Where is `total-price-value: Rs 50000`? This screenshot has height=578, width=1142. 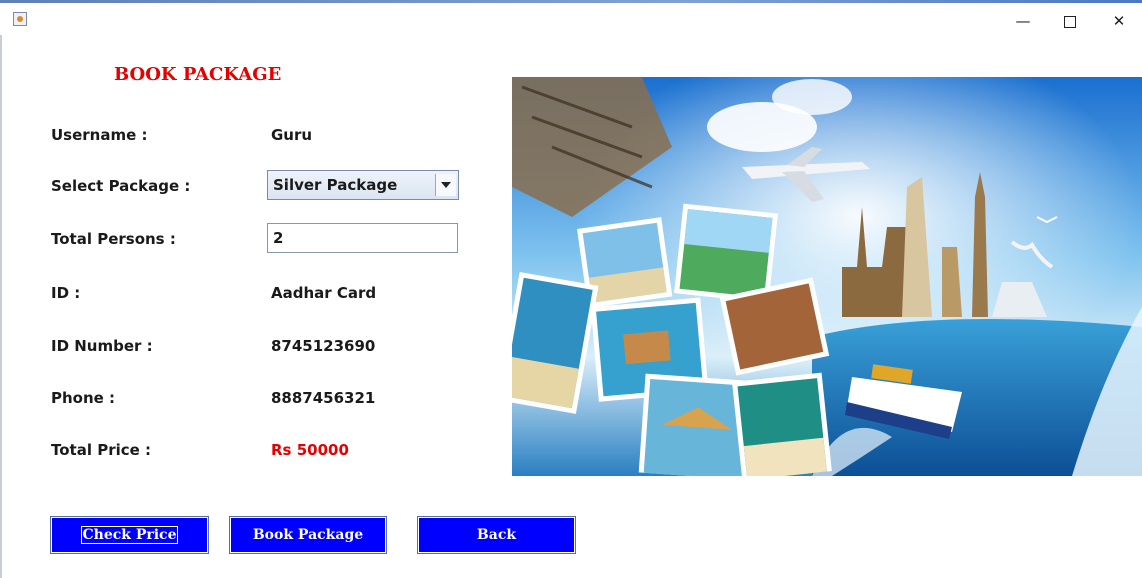 total-price-value: Rs 50000 is located at coordinates (310, 450).